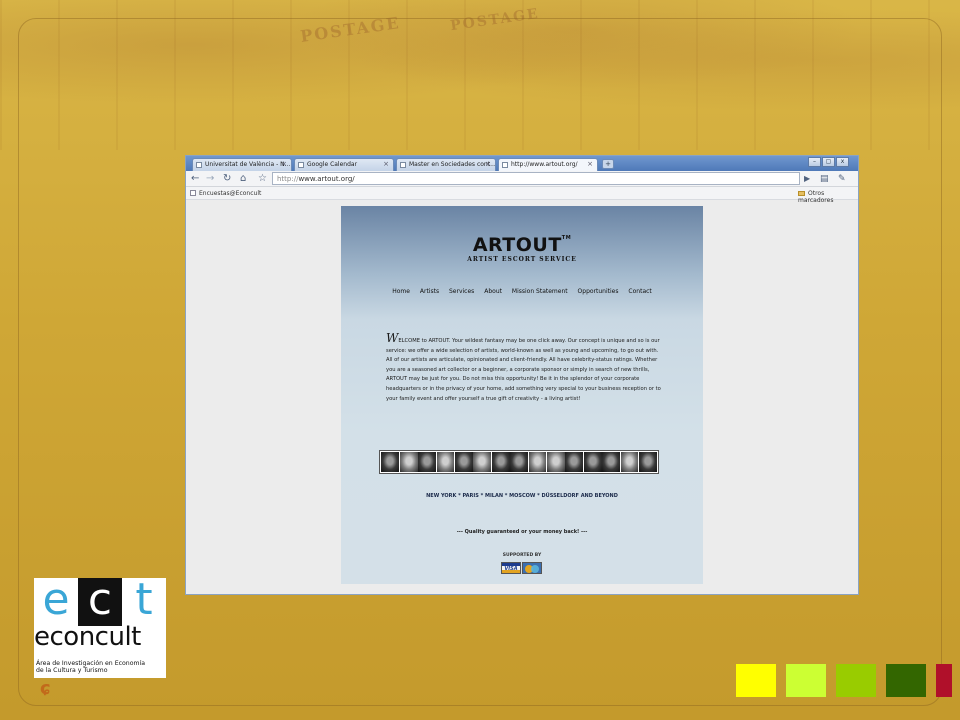 The image size is (960, 720). I want to click on home-icon: ⌂, so click(243, 179).